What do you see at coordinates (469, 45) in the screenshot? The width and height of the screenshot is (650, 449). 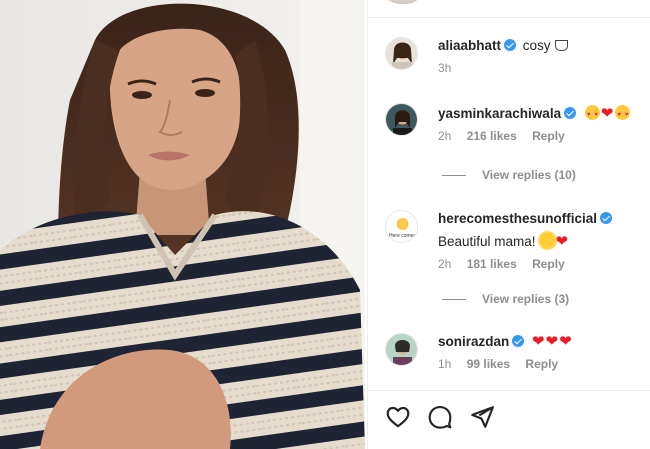 I see `comment-username: aliaabhatt` at bounding box center [469, 45].